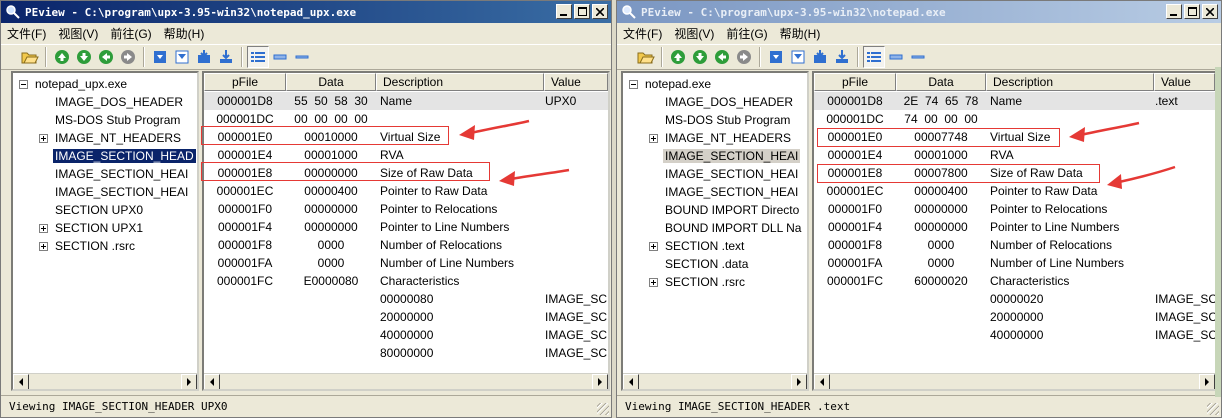  I want to click on table-row: 00000020 IMAGE_SC, so click(1014, 299).